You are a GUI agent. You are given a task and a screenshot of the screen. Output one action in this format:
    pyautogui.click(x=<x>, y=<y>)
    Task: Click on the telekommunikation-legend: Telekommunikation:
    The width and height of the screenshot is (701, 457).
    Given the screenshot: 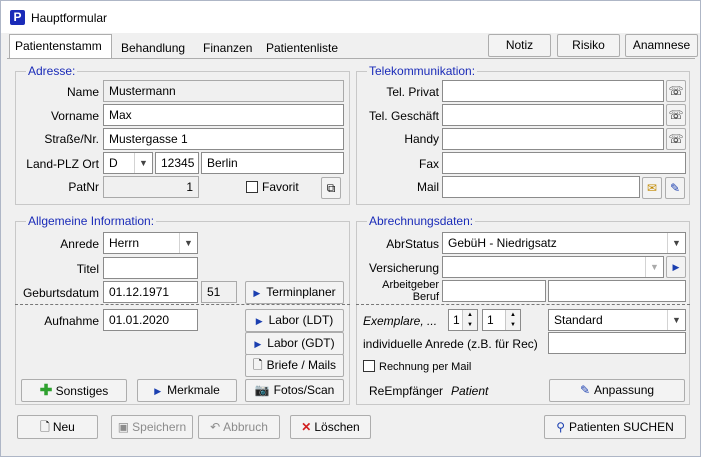 What is the action you would take?
    pyautogui.click(x=422, y=71)
    